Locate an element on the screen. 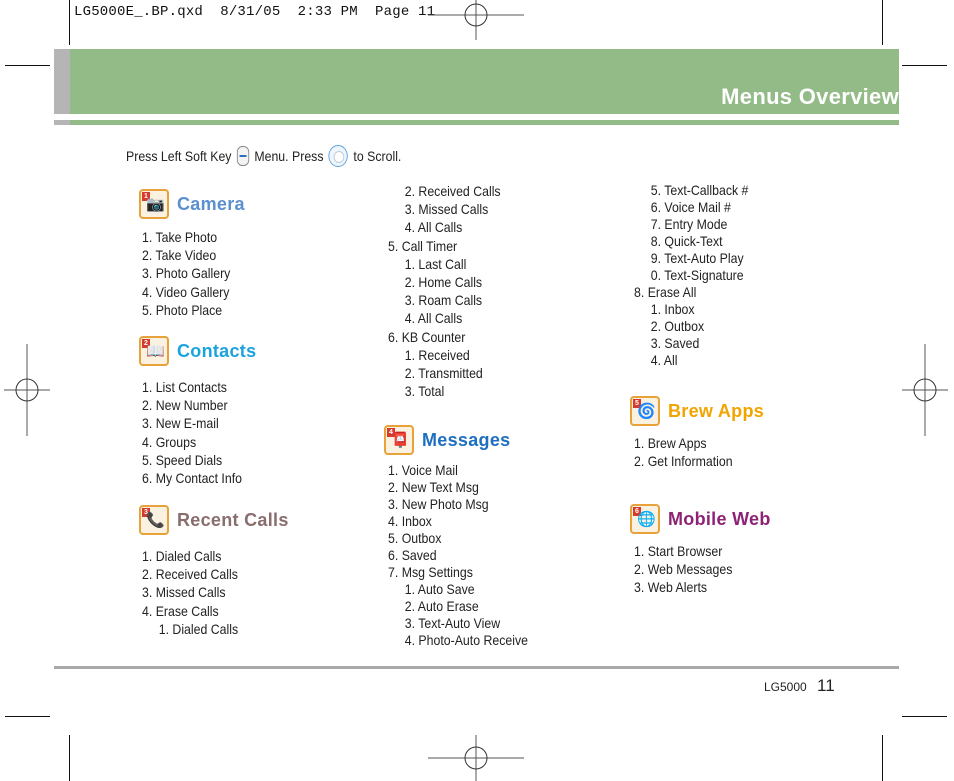 Image resolution: width=954 pixels, height=781 pixels. list-sub-item: 2. Auto Erase is located at coordinates (441, 606).